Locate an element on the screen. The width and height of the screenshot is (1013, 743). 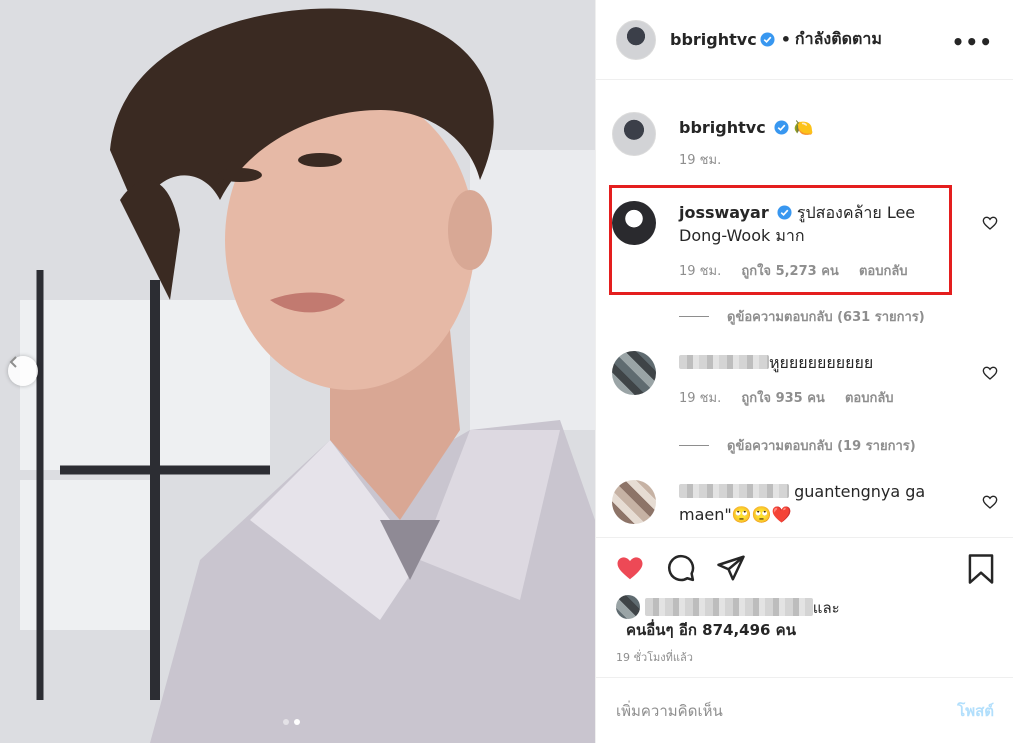
view-replies-label: ดูข้อความตอบกลับ (631 รายการ) is located at coordinates (826, 317).